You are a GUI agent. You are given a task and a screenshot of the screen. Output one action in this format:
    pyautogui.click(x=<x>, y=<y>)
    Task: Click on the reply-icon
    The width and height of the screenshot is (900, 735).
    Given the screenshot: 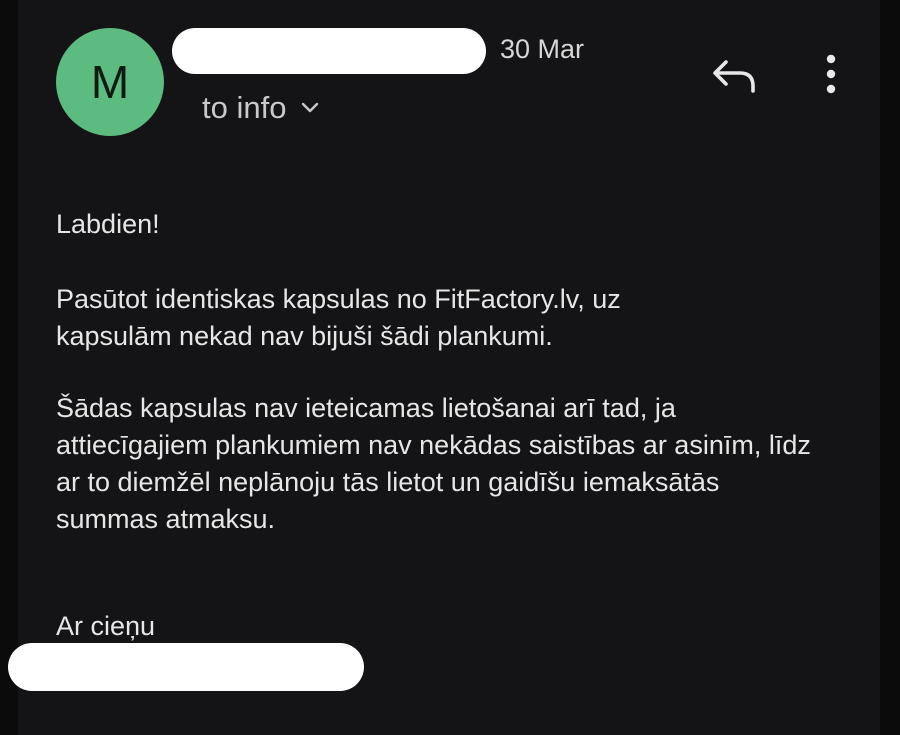 What is the action you would take?
    pyautogui.click(x=735, y=76)
    